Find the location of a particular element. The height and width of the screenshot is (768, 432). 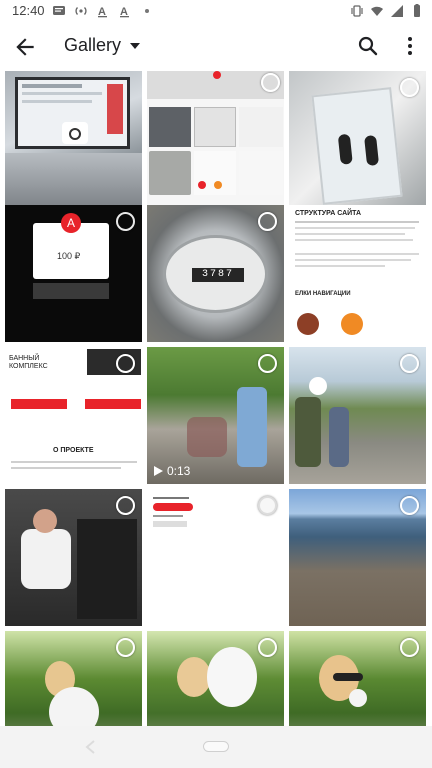

photo-electric-meter: 3787 is located at coordinates (215, 273).